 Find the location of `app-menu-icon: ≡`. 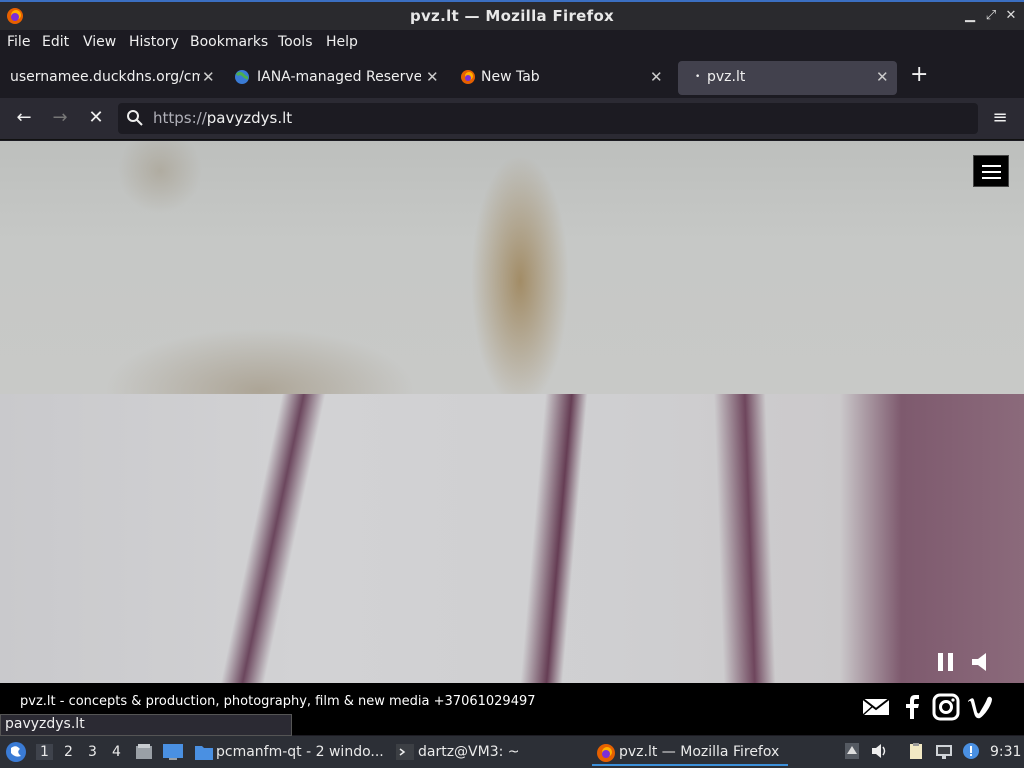

app-menu-icon: ≡ is located at coordinates (1000, 119).